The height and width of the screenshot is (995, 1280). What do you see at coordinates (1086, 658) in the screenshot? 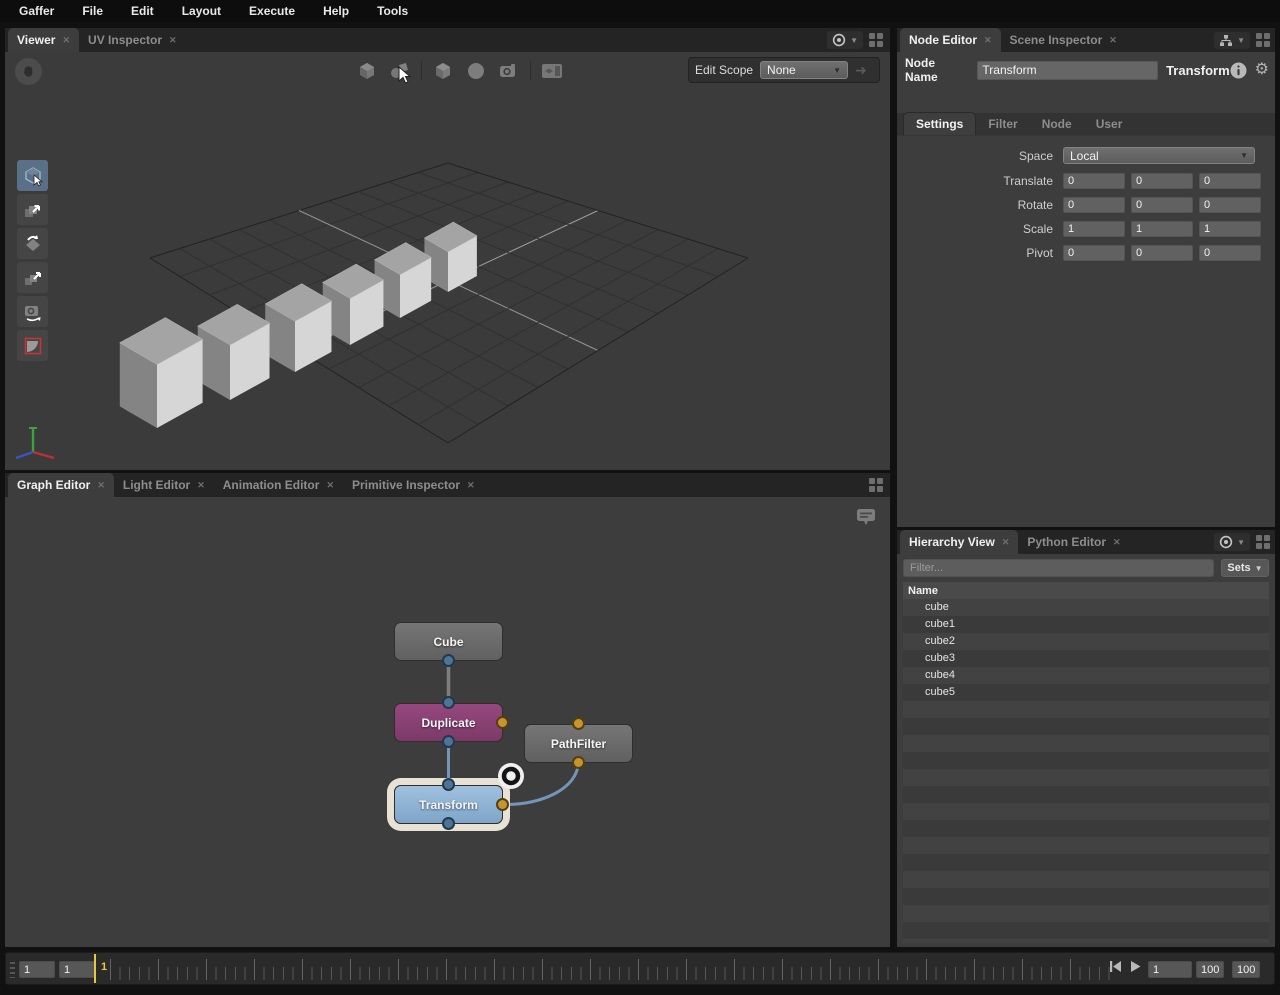
I see `list-item: cube3` at bounding box center [1086, 658].